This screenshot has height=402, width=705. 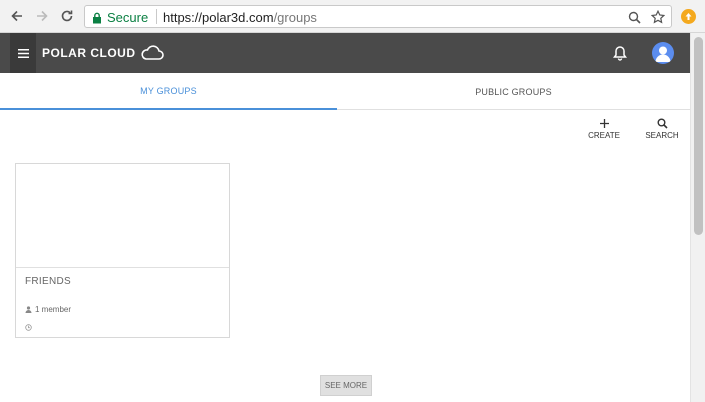 I want to click on see-more-button: SEE MORE, so click(x=346, y=385).